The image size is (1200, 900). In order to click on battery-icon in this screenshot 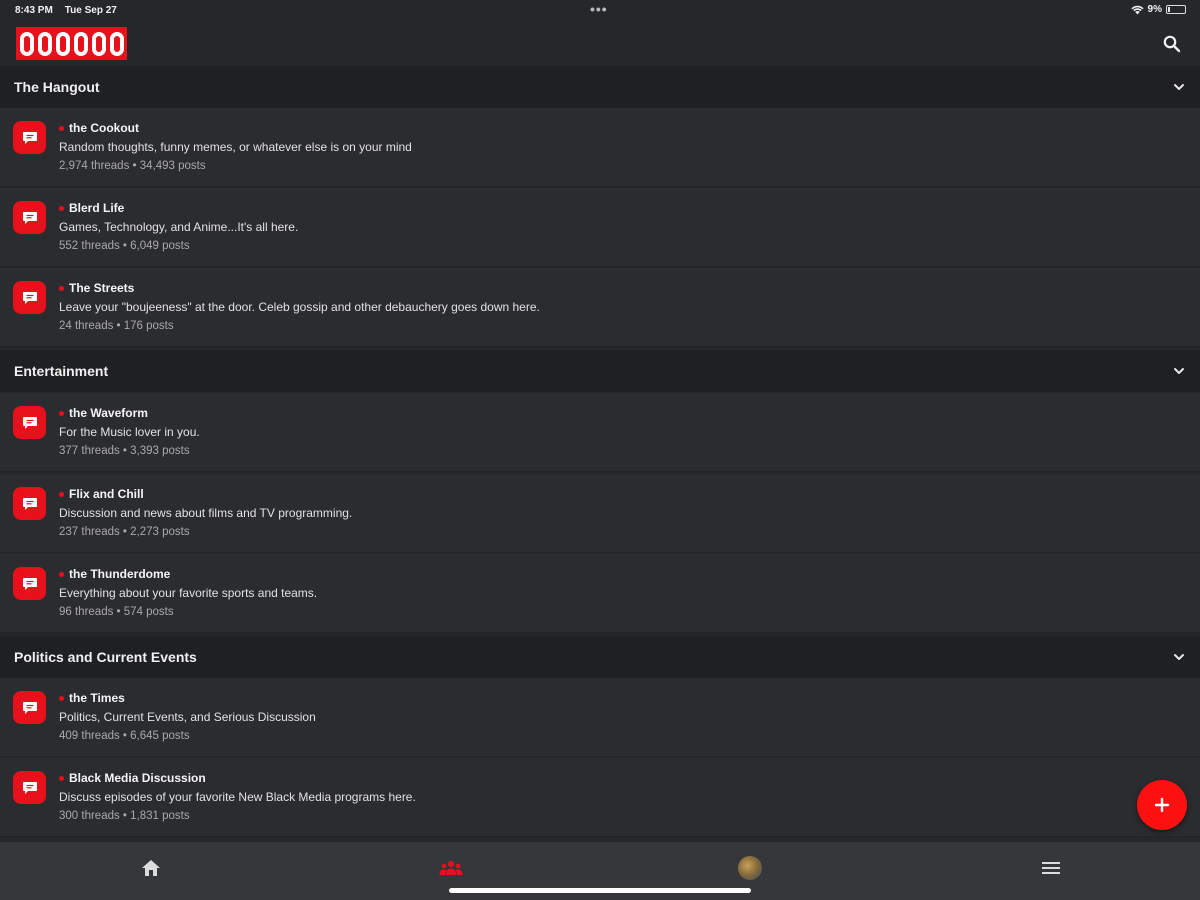, I will do `click(1176, 9)`.